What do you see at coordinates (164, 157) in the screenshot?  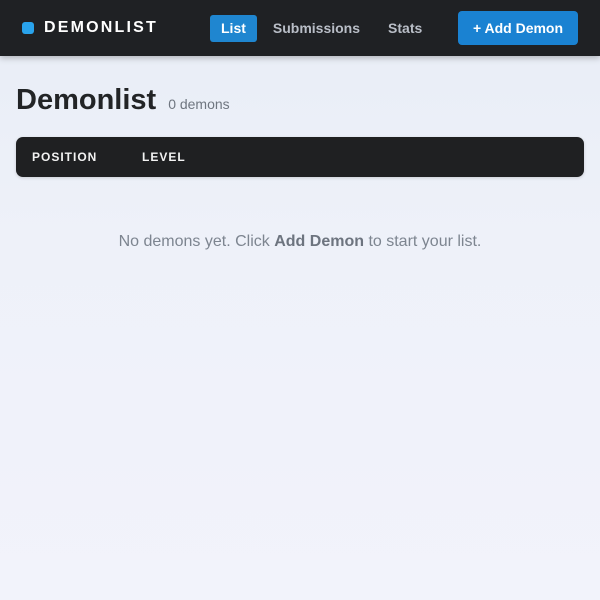 I see `column-header-level: LEVEL` at bounding box center [164, 157].